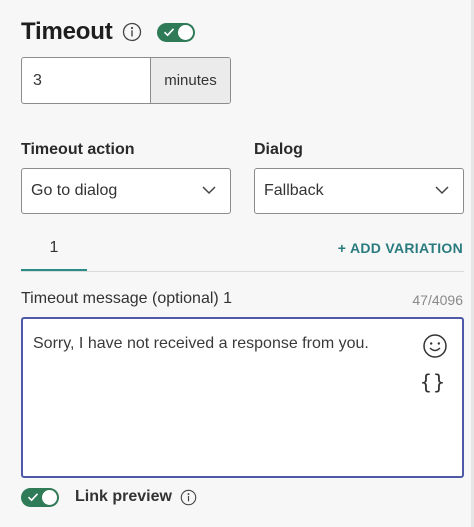 This screenshot has height=527, width=474. I want to click on link-preview-row: Link preview, so click(109, 497).